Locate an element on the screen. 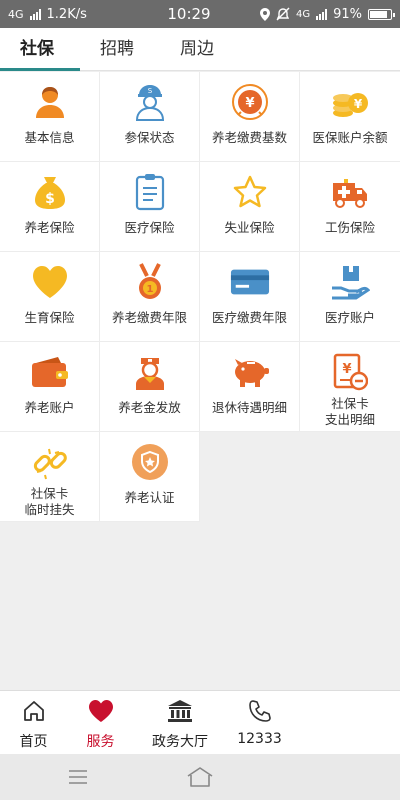  service-card-expense-details: ¥ 社保卡 支出明细 is located at coordinates (350, 387).